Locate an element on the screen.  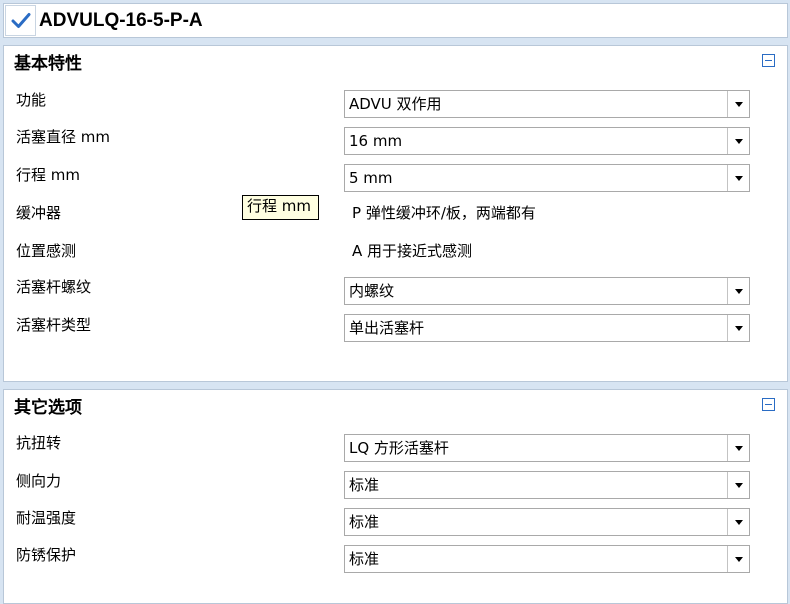
checkmark-icon is located at coordinates (21, 20).